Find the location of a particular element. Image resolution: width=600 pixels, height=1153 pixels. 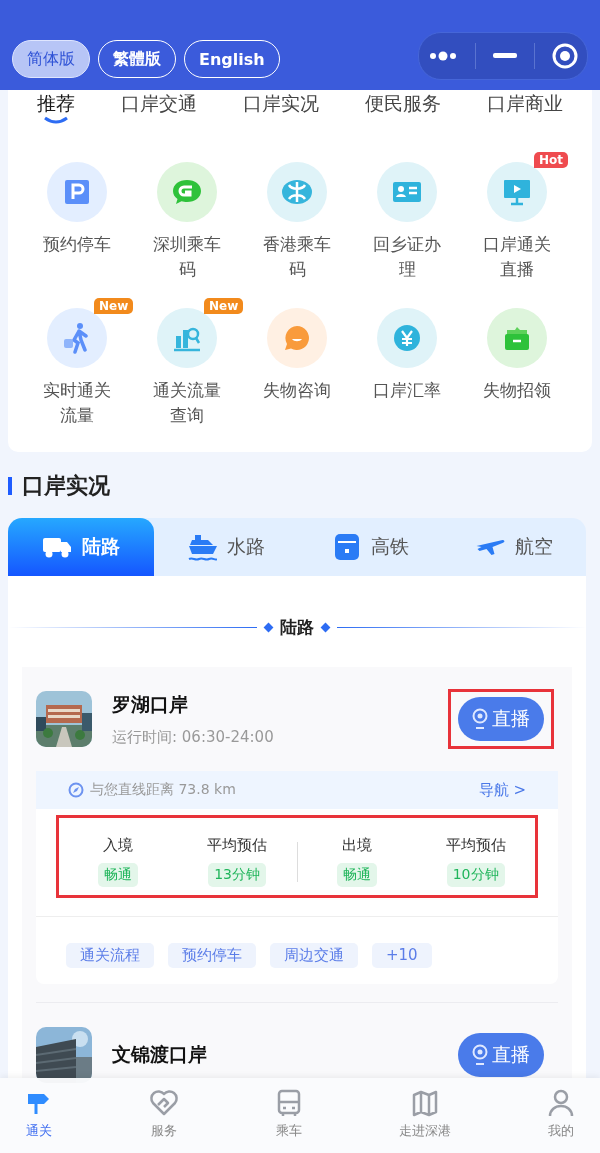

service-item: 口岸通关直播 Hot is located at coordinates (517, 217).